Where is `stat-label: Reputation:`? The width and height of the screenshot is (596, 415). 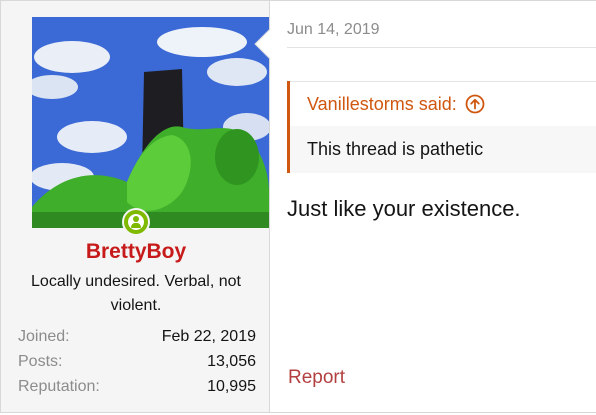
stat-label: Reputation: is located at coordinates (59, 386).